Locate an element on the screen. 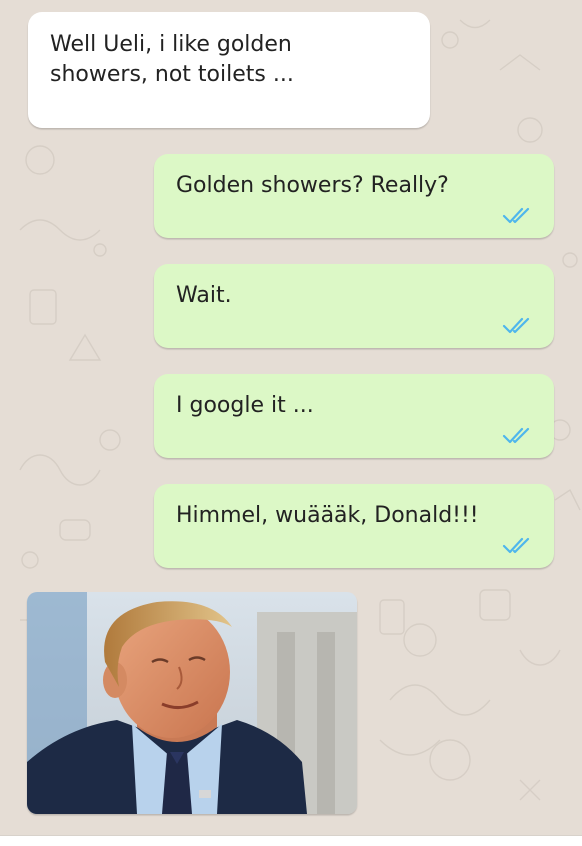 This screenshot has height=846, width=582. outgoing-message-bubble: Himmel, wuäääk, Donald!!! is located at coordinates (354, 526).